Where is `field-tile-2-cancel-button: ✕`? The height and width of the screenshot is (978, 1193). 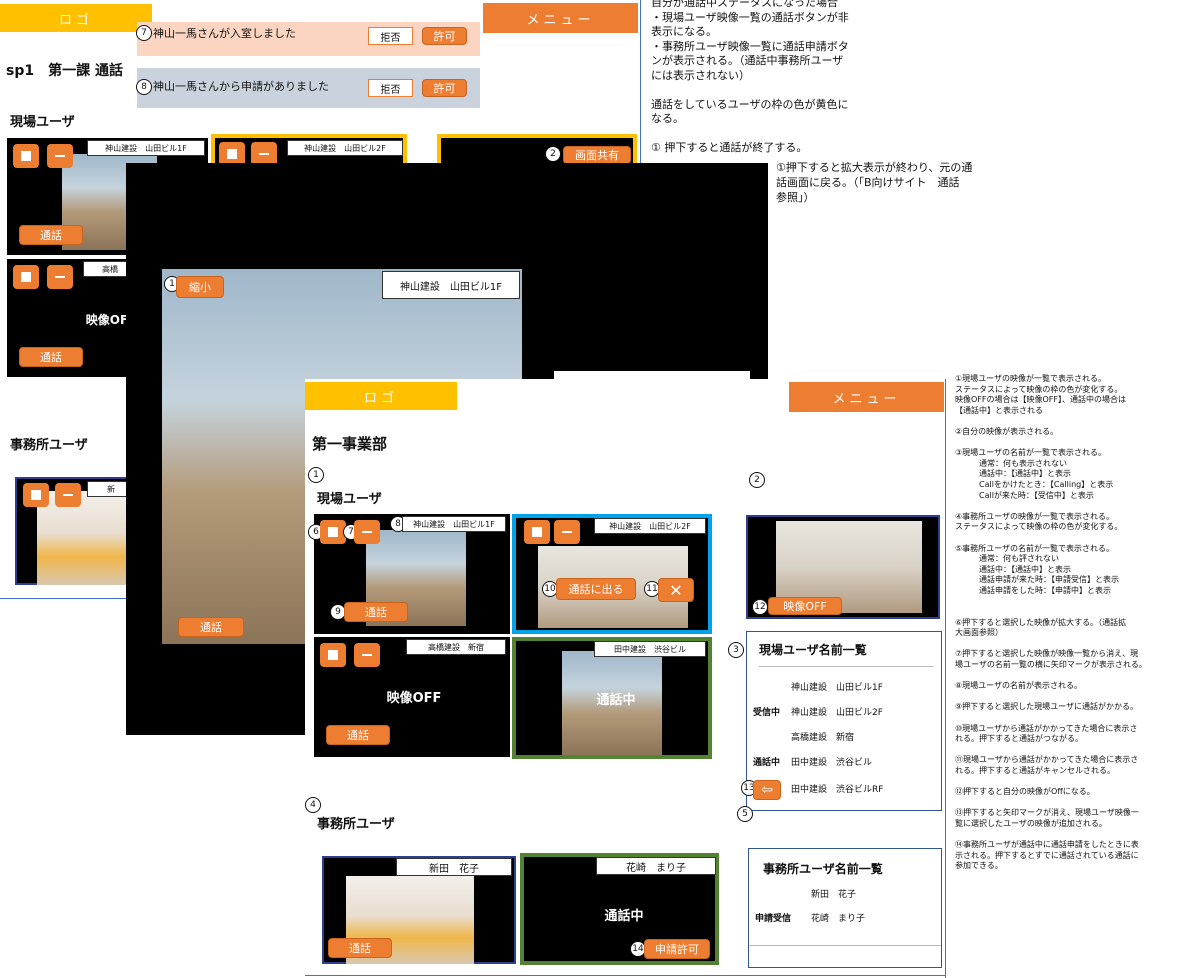 field-tile-2-cancel-button: ✕ is located at coordinates (676, 590).